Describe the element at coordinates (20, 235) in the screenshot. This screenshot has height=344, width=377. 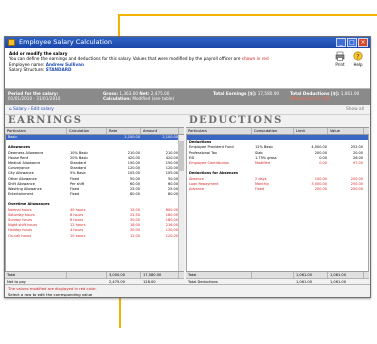
I see `earnings-table-cell: On-call hours` at that location.